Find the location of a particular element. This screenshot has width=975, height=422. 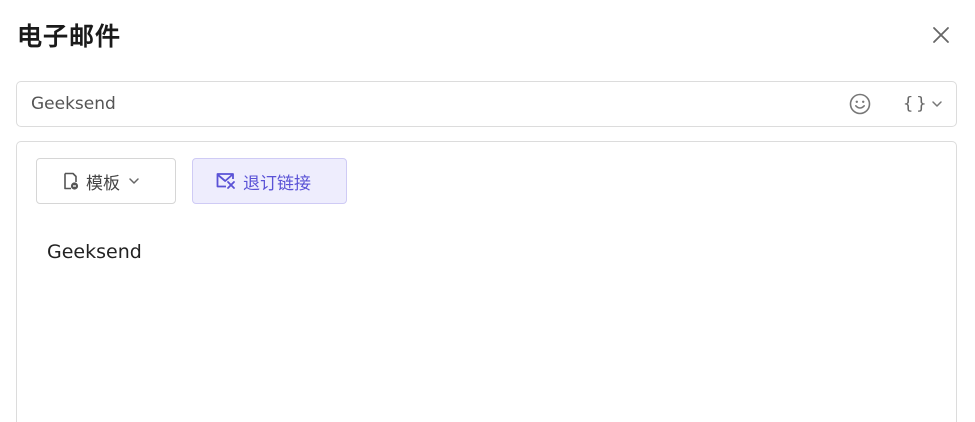

emoji-button is located at coordinates (860, 104).